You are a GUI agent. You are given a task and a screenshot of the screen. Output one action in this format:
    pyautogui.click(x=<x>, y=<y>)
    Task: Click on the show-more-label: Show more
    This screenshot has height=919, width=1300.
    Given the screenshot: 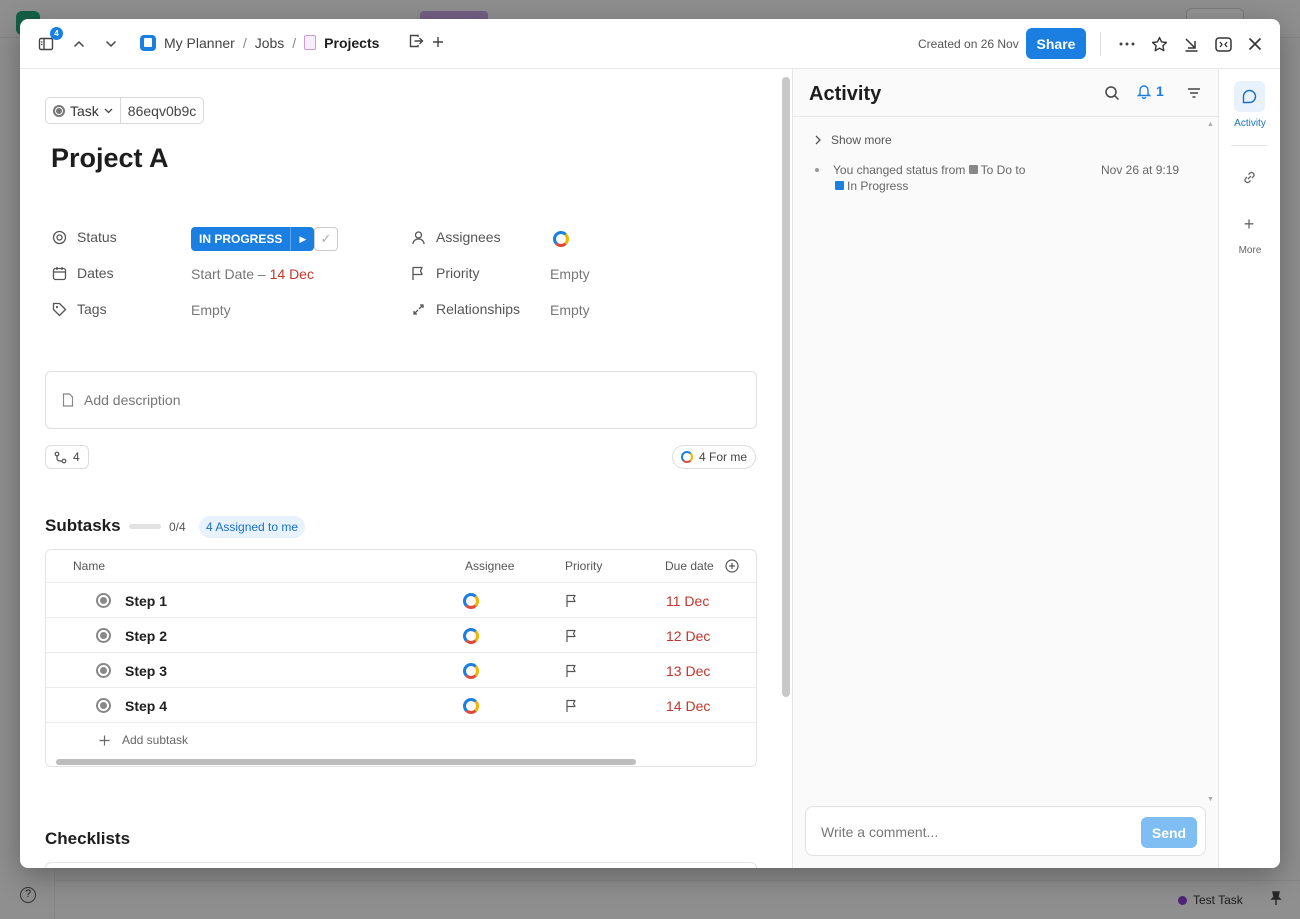 What is the action you would take?
    pyautogui.click(x=861, y=140)
    